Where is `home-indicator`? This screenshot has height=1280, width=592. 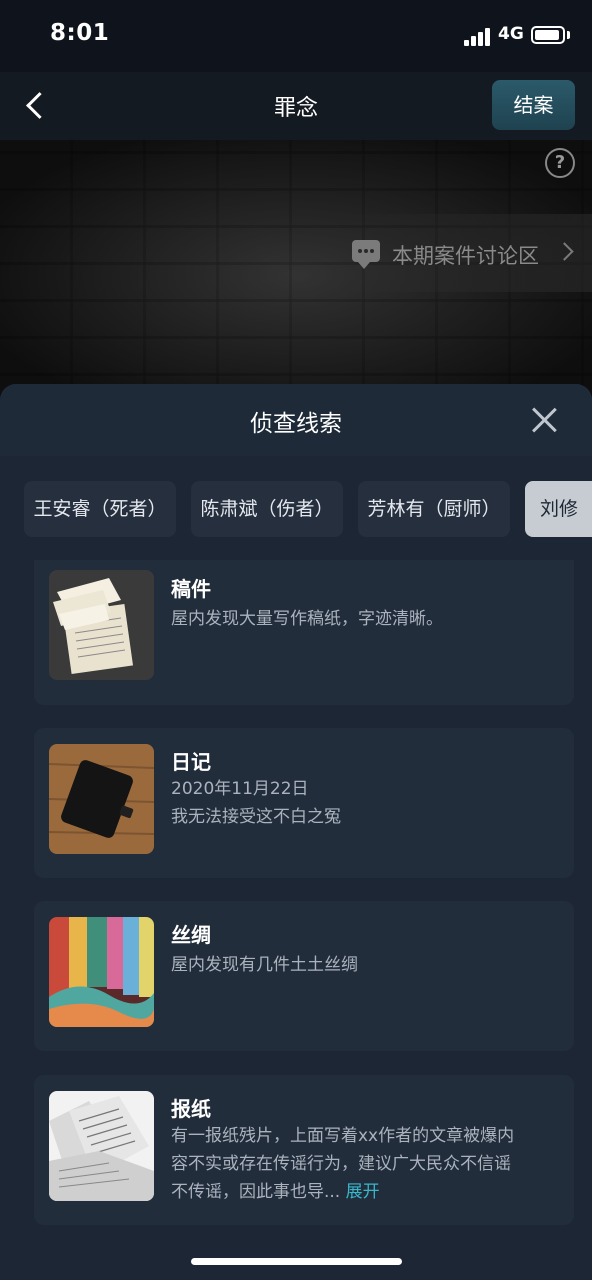 home-indicator is located at coordinates (296, 1261).